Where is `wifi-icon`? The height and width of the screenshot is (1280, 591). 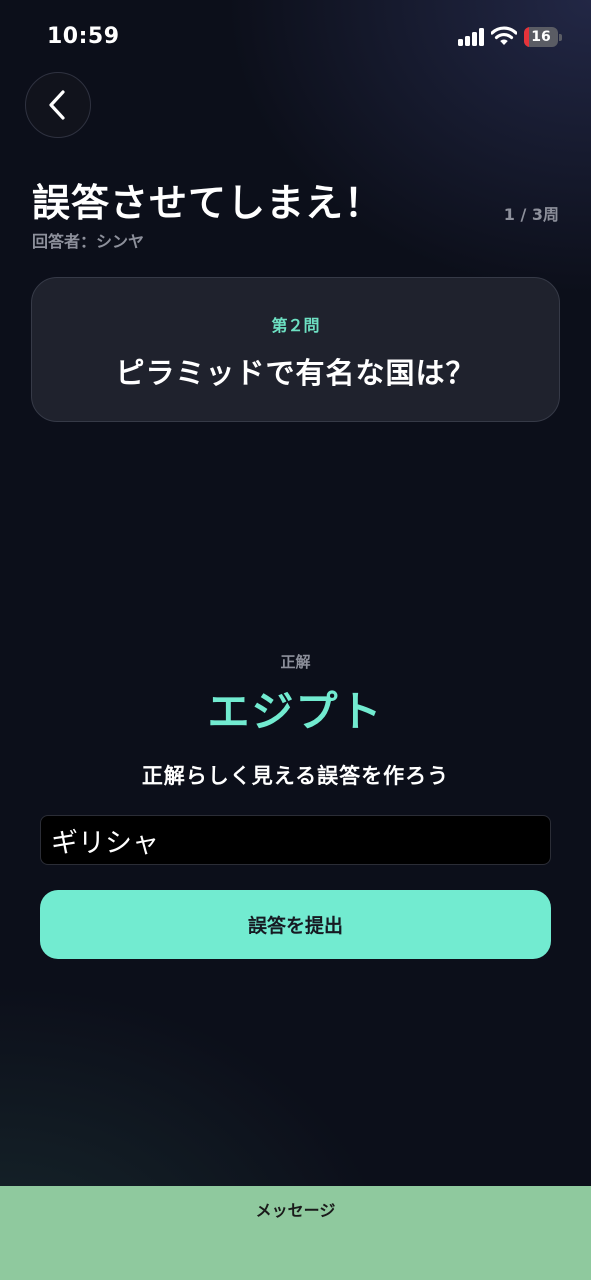
wifi-icon is located at coordinates (504, 36).